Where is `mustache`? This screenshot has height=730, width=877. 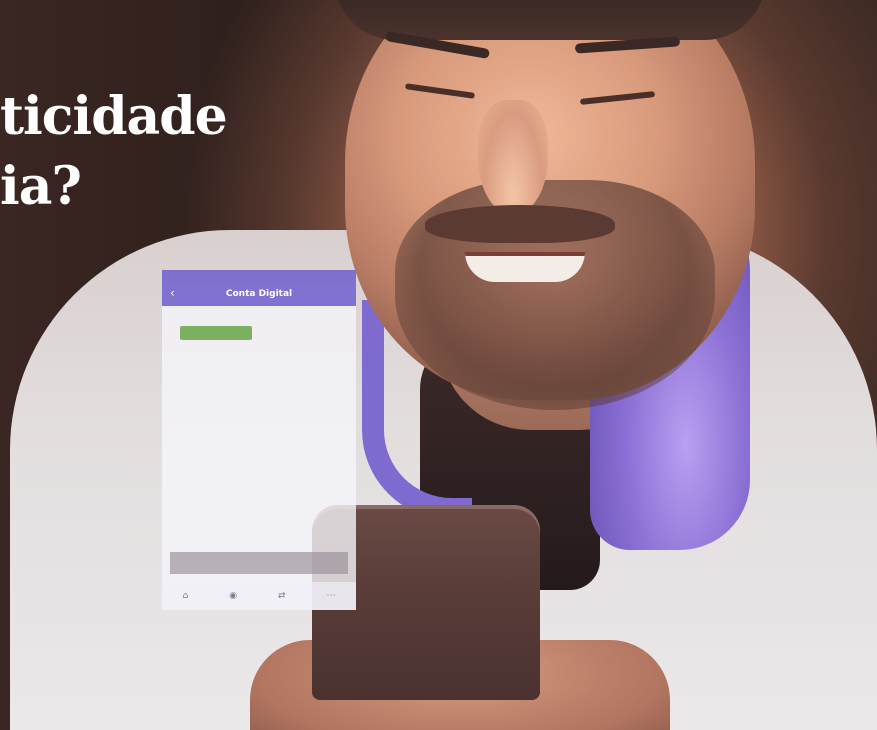
mustache is located at coordinates (520, 224).